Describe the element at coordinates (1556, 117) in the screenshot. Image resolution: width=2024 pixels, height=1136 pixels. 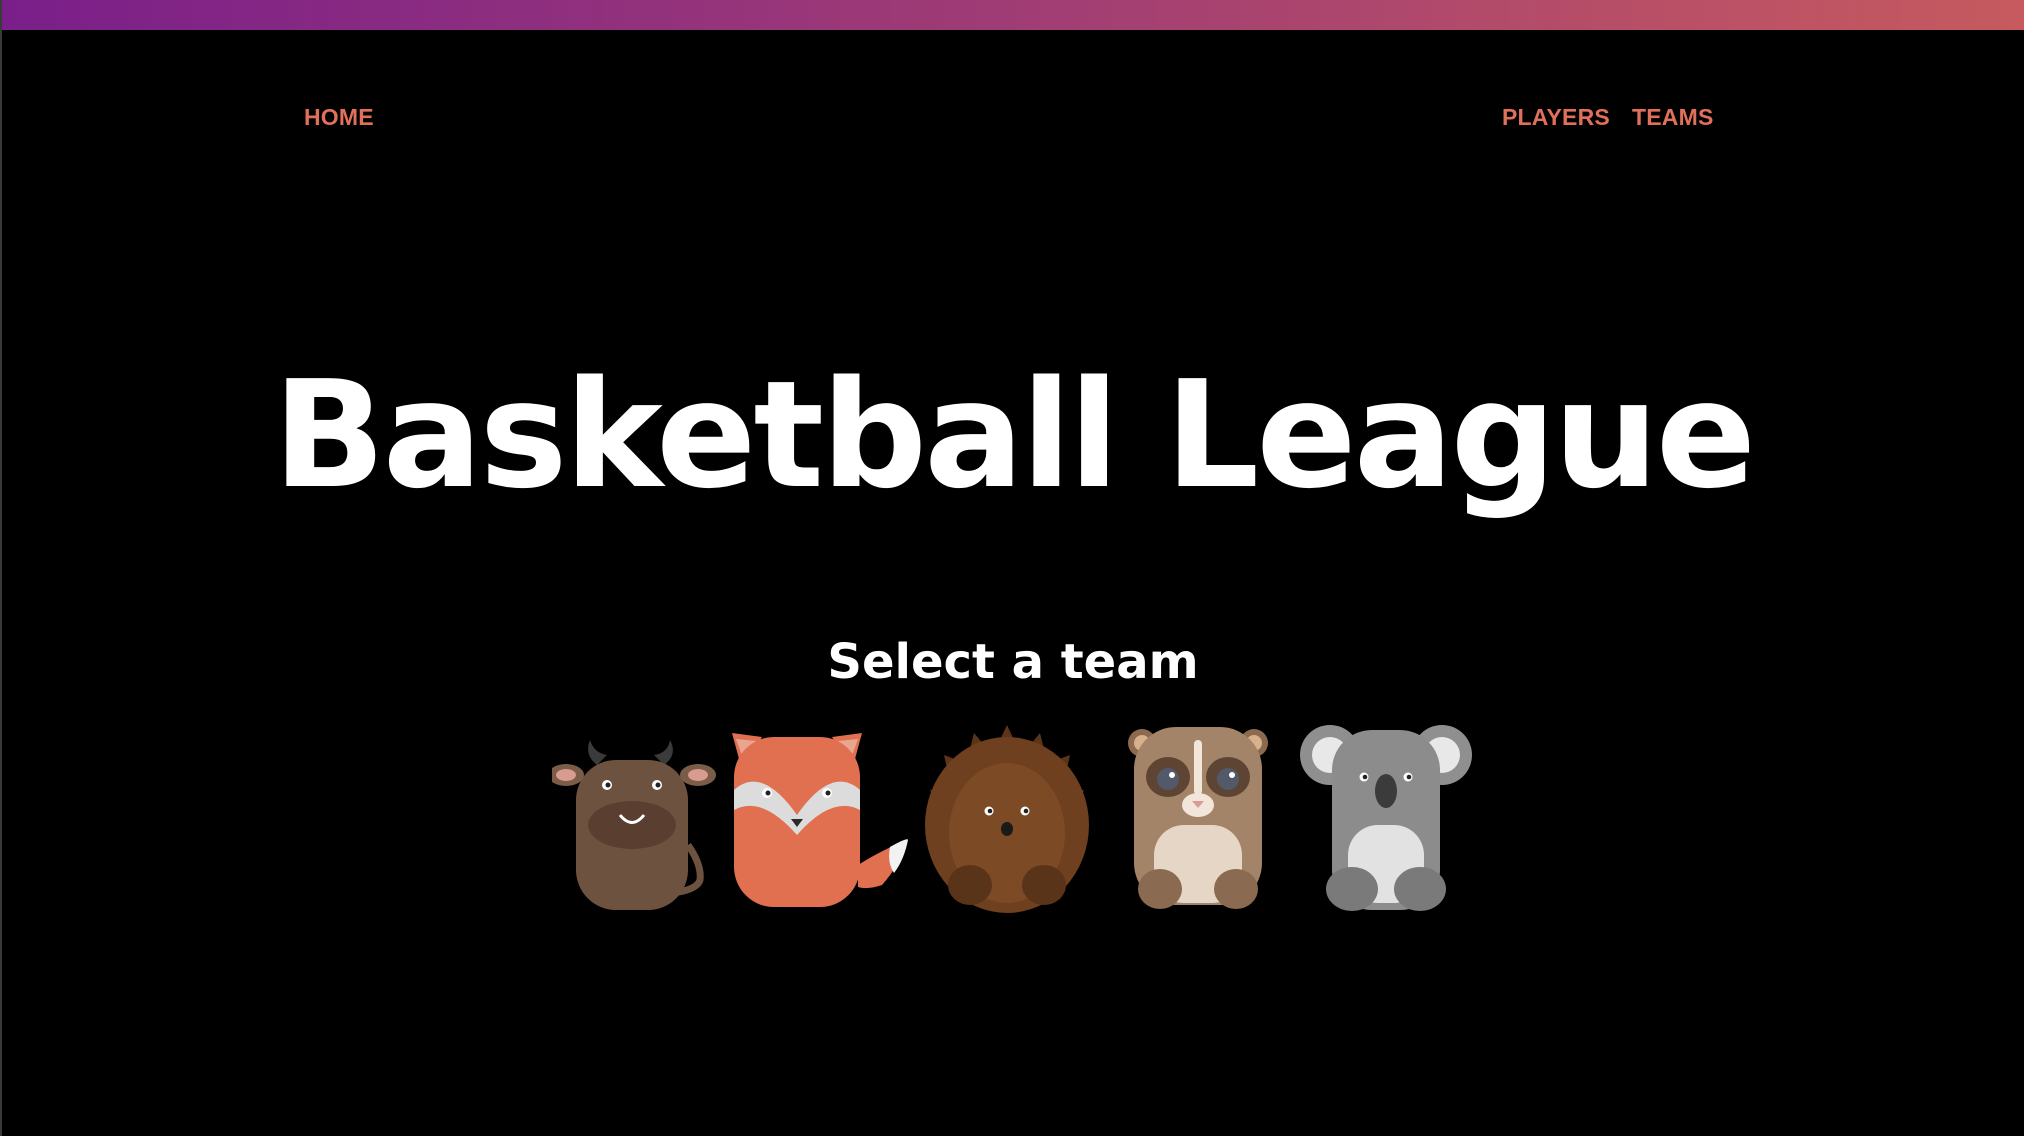
I see `nav-players-link: PLAYERS` at that location.